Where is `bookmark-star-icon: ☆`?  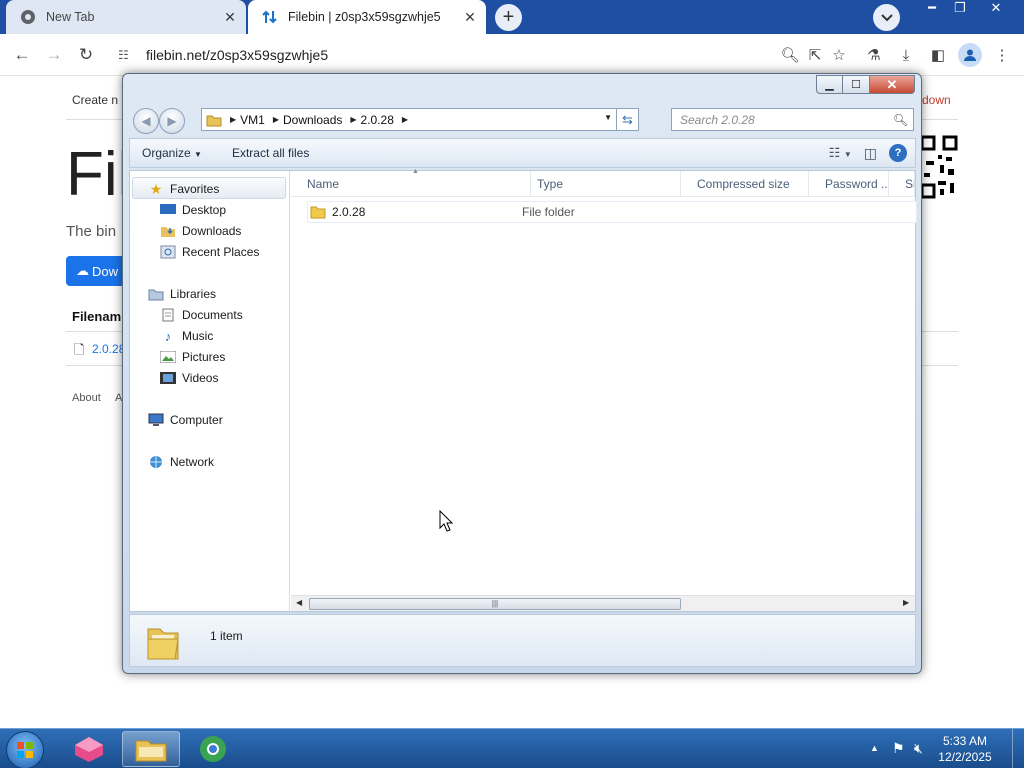 bookmark-star-icon: ☆ is located at coordinates (839, 55).